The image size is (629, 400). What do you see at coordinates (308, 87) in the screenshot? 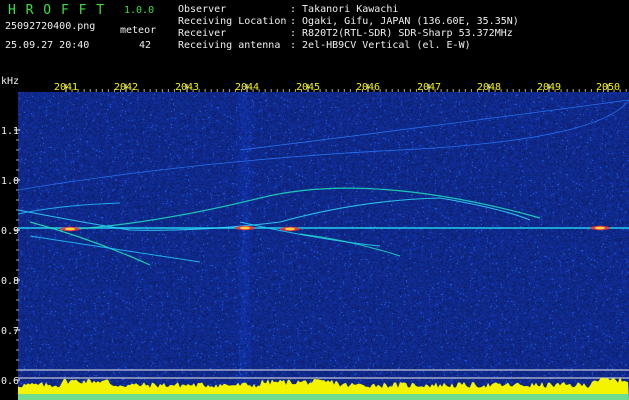
I see `time-tick-label: 2045` at bounding box center [308, 87].